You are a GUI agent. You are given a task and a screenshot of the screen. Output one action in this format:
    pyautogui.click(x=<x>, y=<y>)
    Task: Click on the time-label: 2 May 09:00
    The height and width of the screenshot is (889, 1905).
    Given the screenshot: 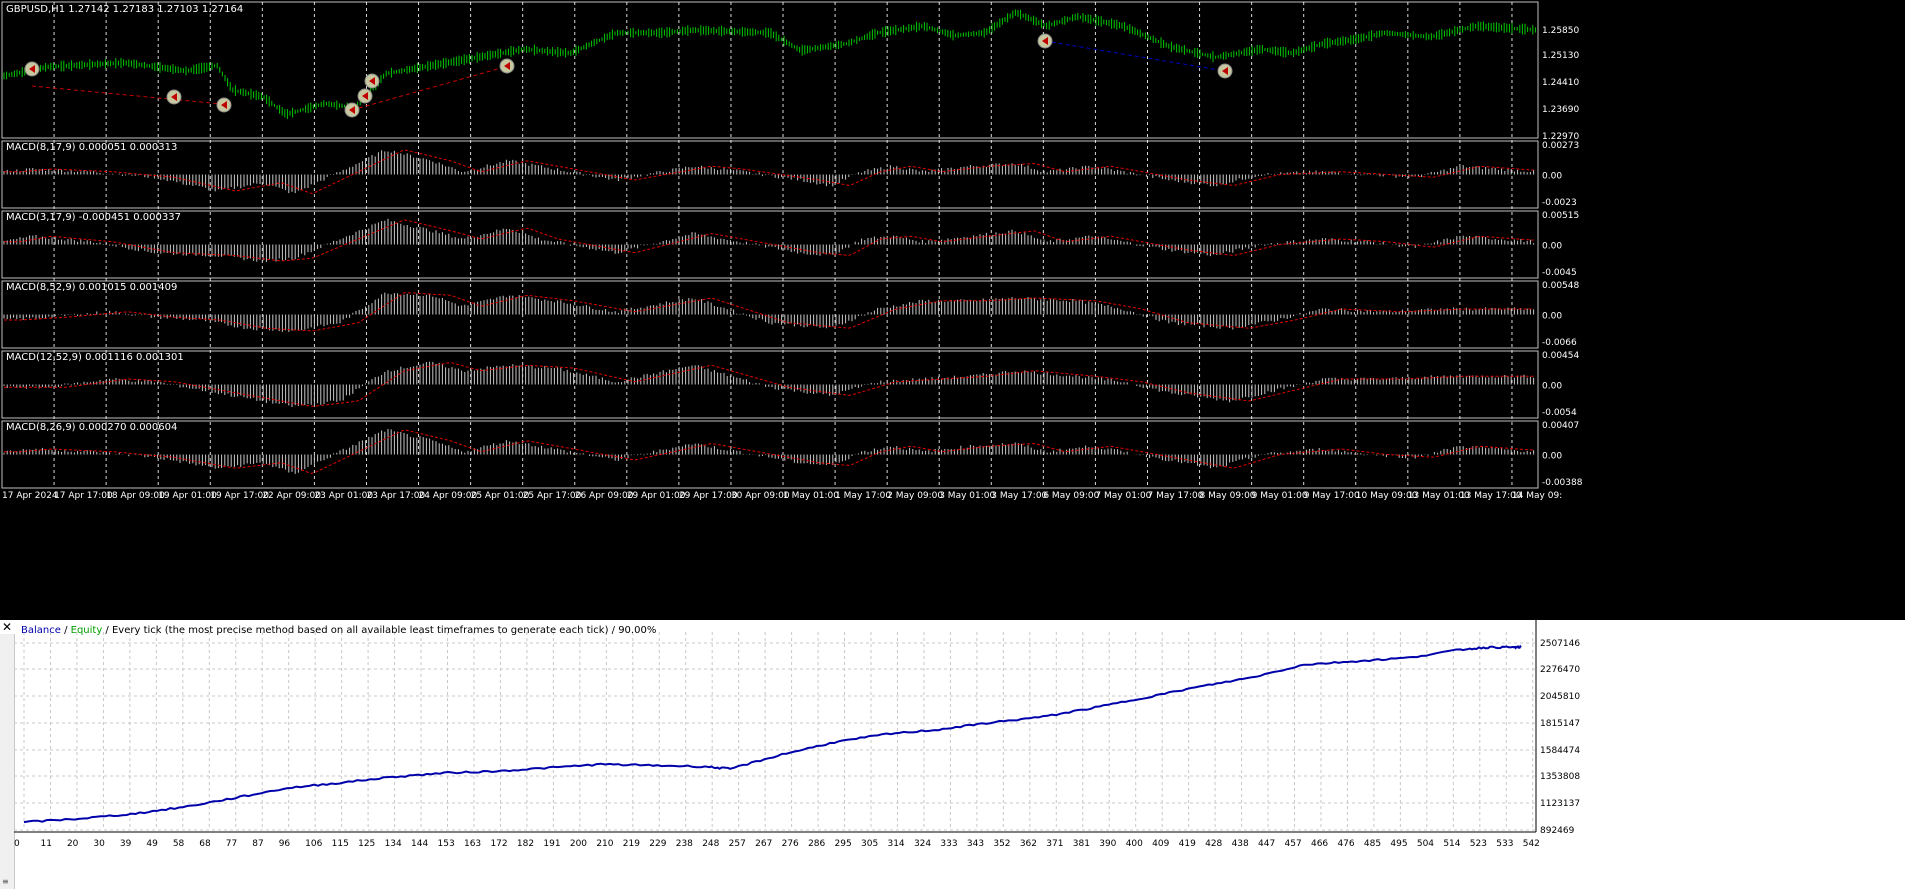 What is the action you would take?
    pyautogui.click(x=915, y=496)
    